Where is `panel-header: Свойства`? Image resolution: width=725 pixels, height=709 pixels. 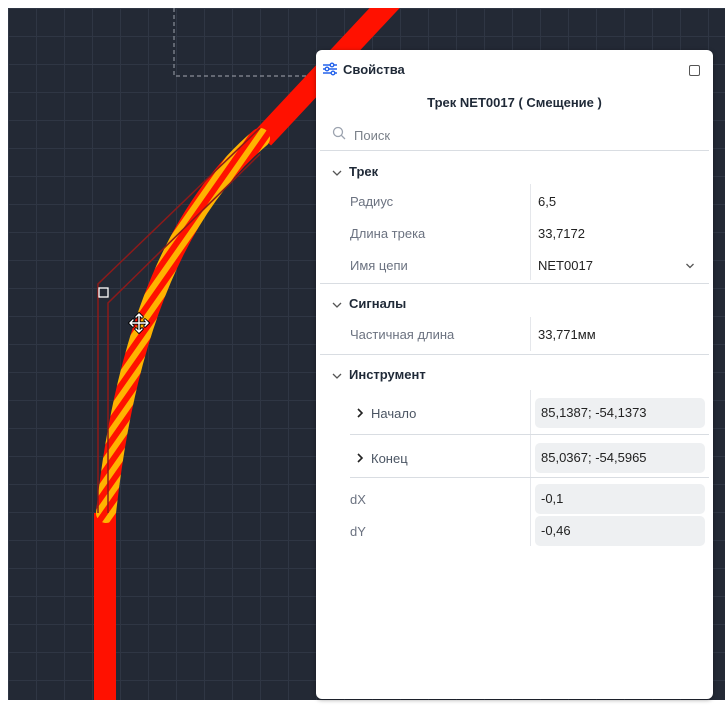
panel-header: Свойства is located at coordinates (514, 70).